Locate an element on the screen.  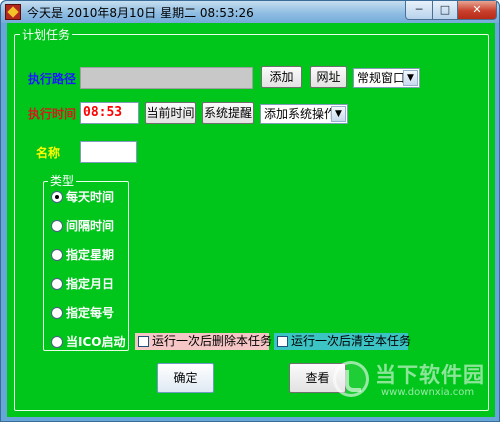
add-path-button: 添加 is located at coordinates (281, 77).